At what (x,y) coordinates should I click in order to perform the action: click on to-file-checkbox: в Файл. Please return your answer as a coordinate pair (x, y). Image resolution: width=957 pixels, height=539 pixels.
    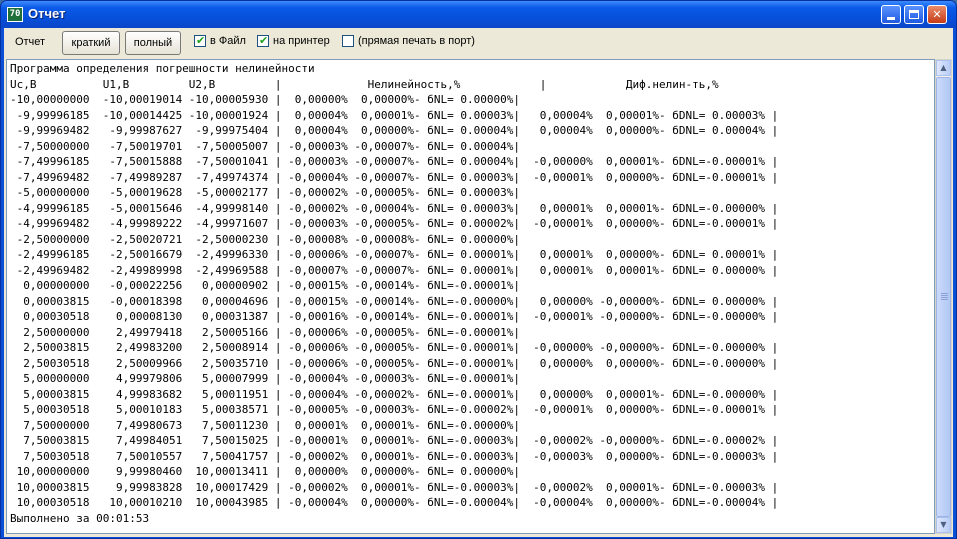
    Looking at the image, I should click on (220, 42).